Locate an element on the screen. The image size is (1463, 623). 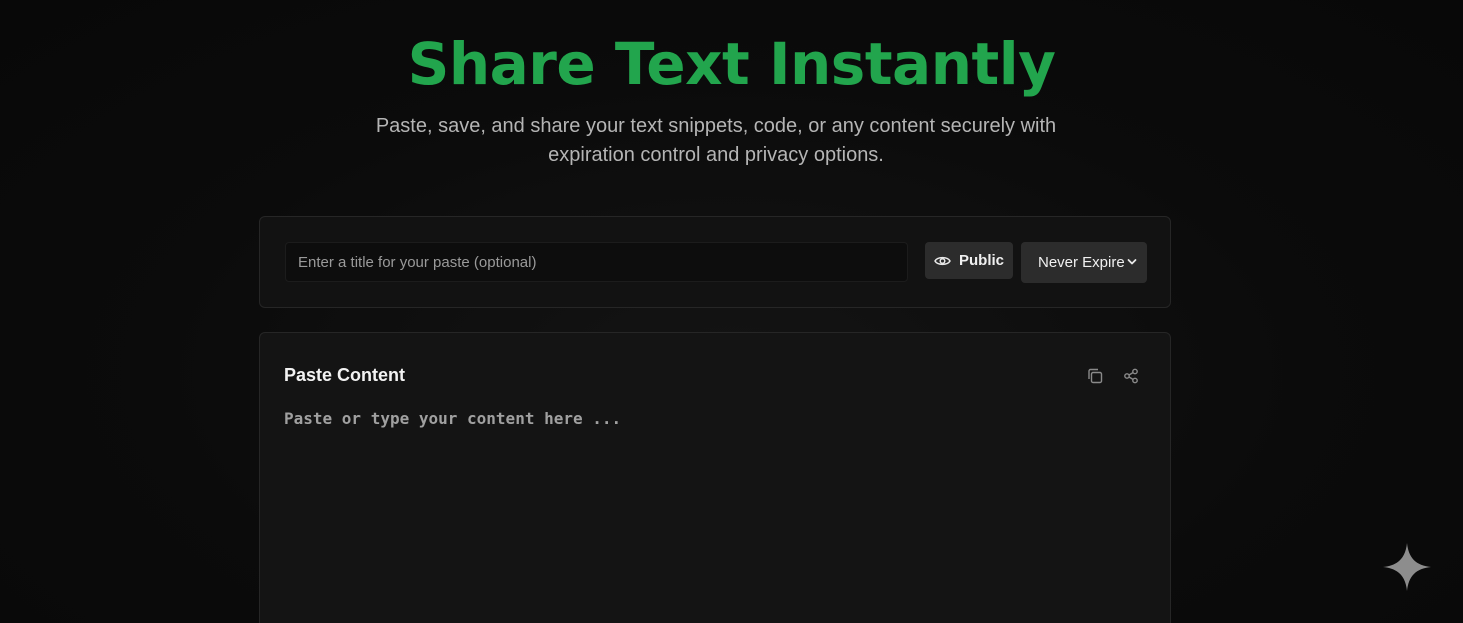
expiration-select: Never Expire is located at coordinates (1084, 262).